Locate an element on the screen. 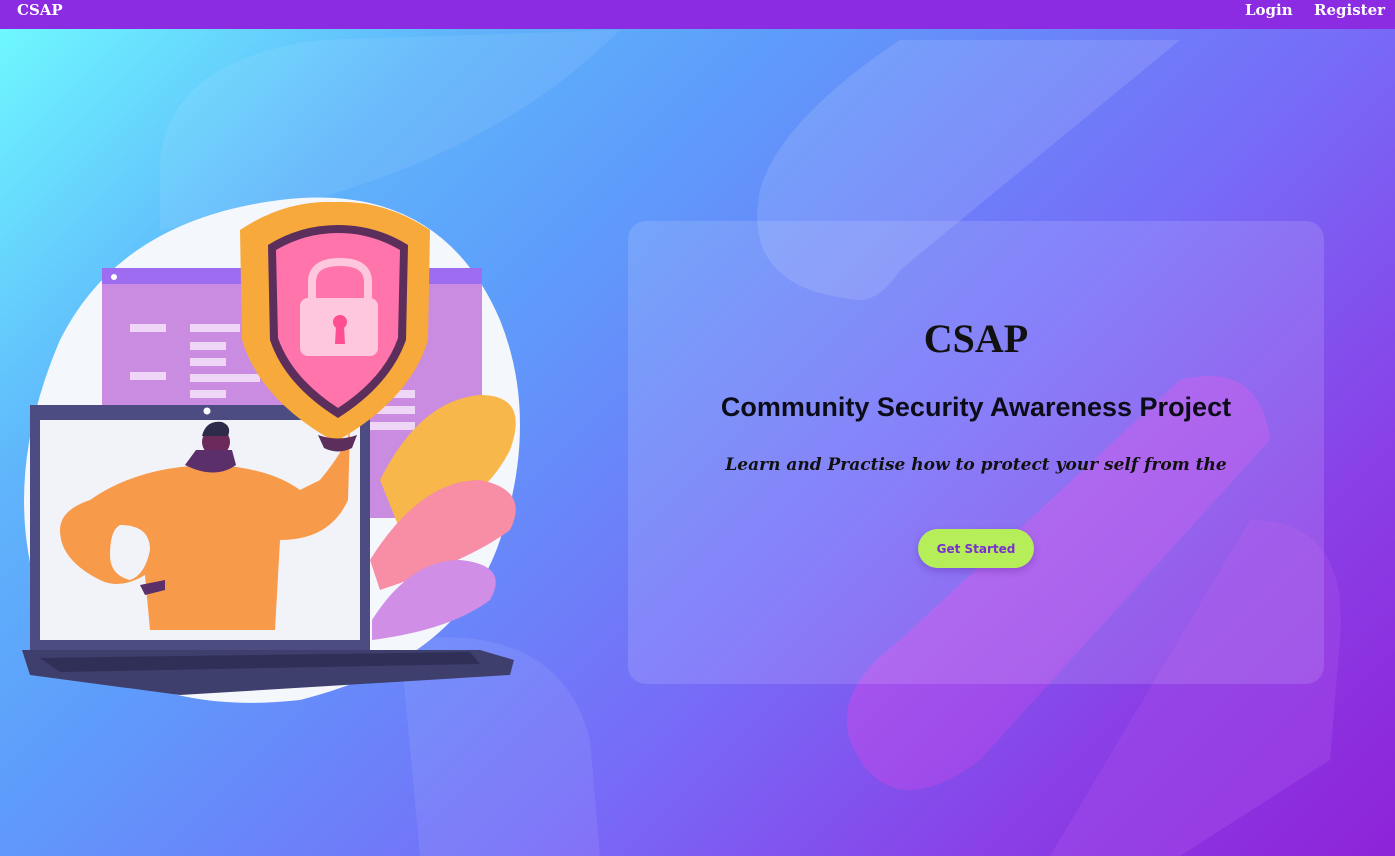 This screenshot has width=1395, height=856. brand-logo: CSAP is located at coordinates (40, 10).